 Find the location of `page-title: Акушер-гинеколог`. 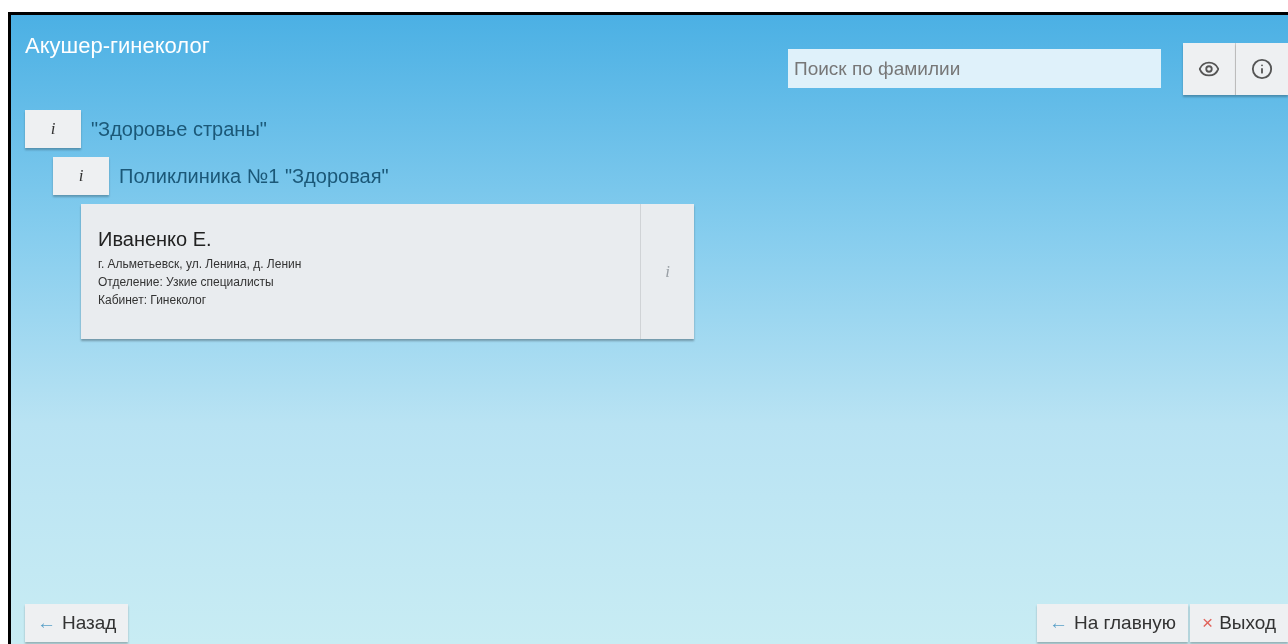

page-title: Акушер-гинеколог is located at coordinates (117, 46).